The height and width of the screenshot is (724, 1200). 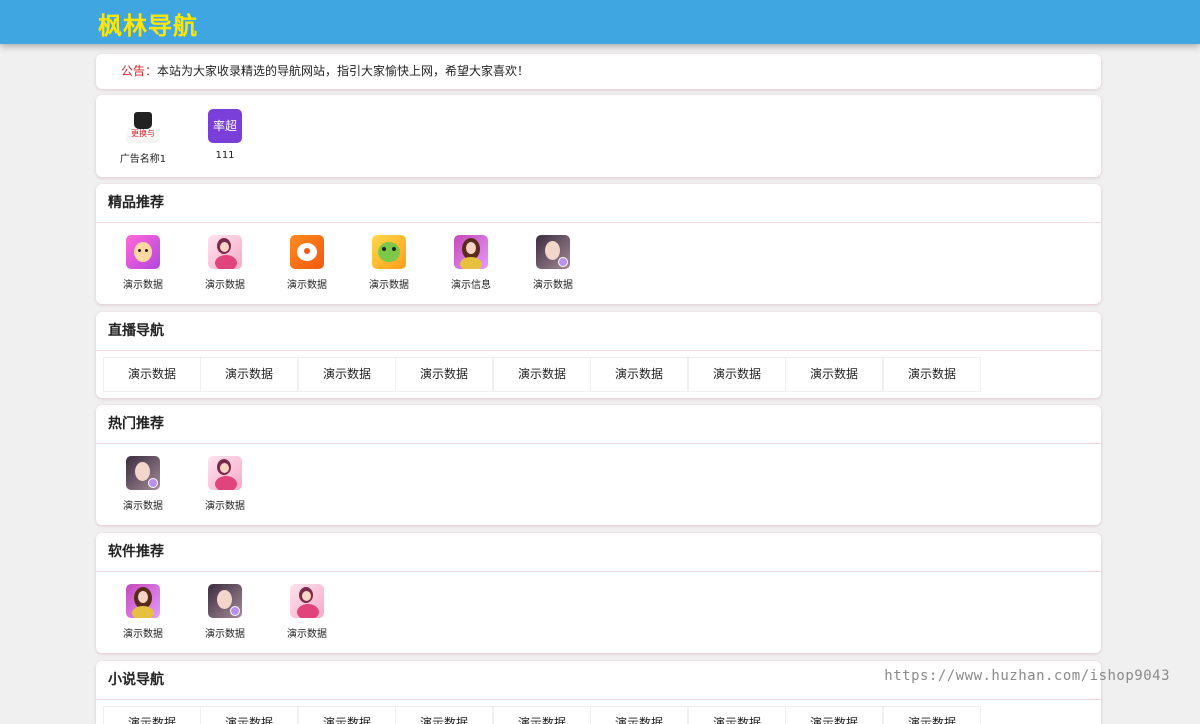 What do you see at coordinates (598, 331) in the screenshot?
I see `section-title: 直播导航` at bounding box center [598, 331].